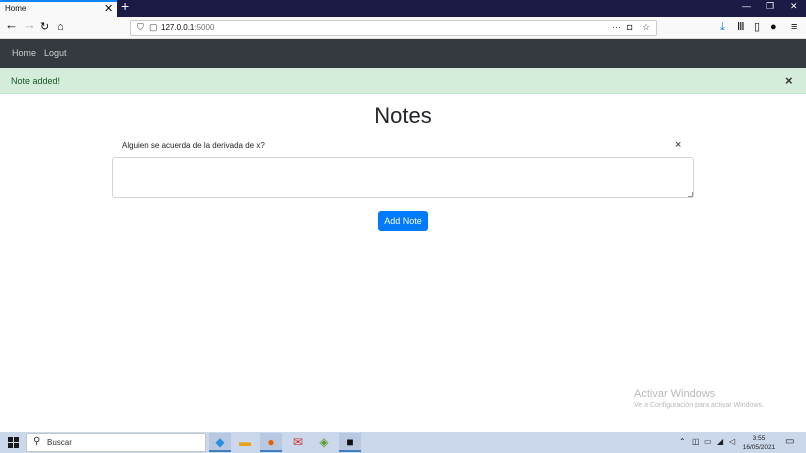 The image size is (806, 453). I want to click on terminal-icon: ■, so click(350, 442).